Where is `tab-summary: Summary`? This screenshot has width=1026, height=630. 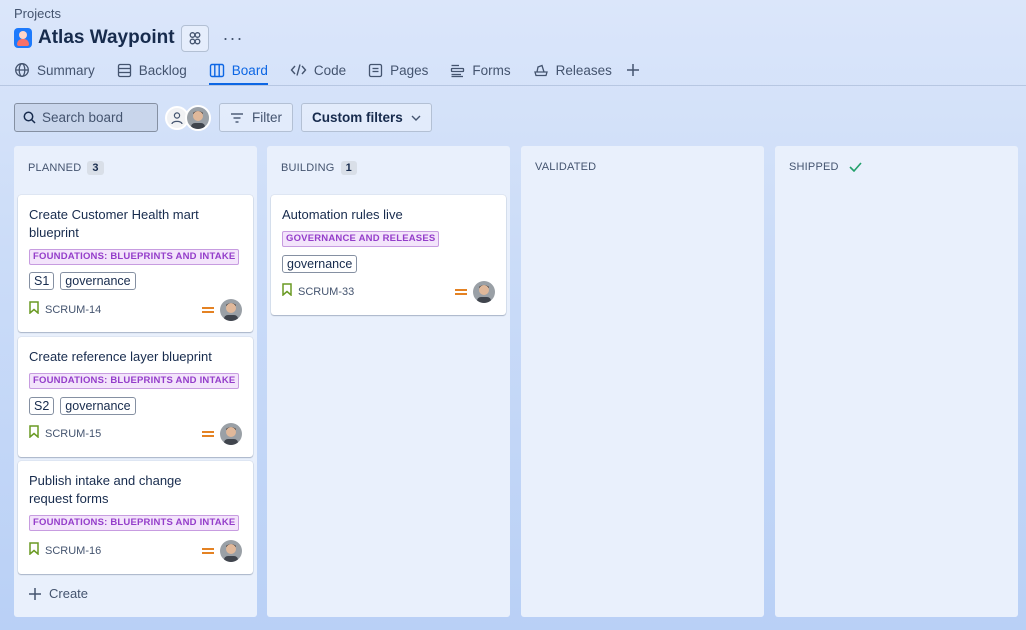
tab-summary: Summary is located at coordinates (54, 70).